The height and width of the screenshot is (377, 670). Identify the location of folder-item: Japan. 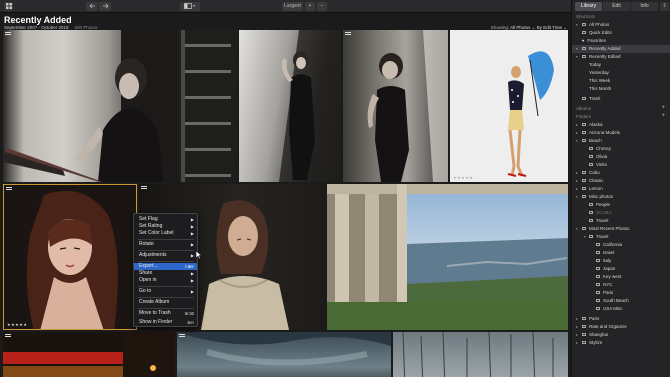
(621, 269).